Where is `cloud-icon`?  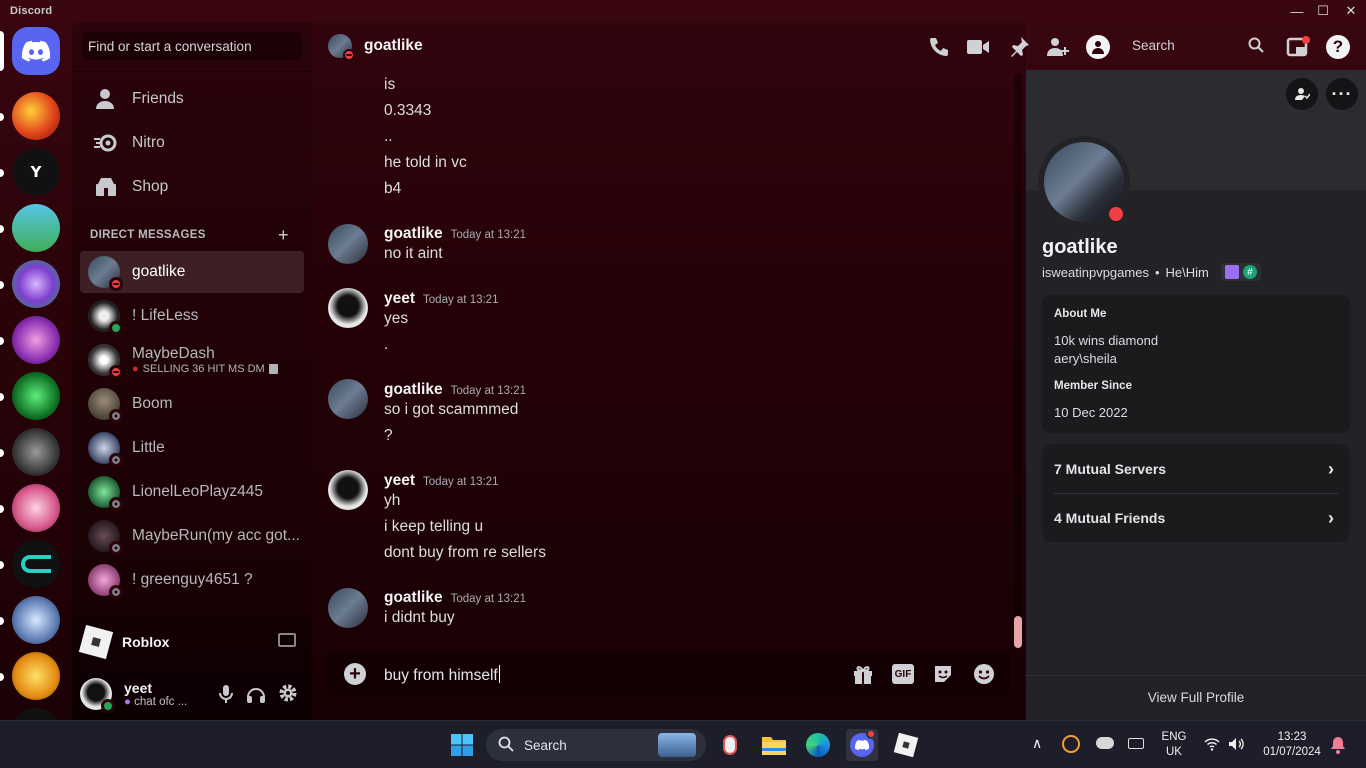 cloud-icon is located at coordinates (1105, 743).